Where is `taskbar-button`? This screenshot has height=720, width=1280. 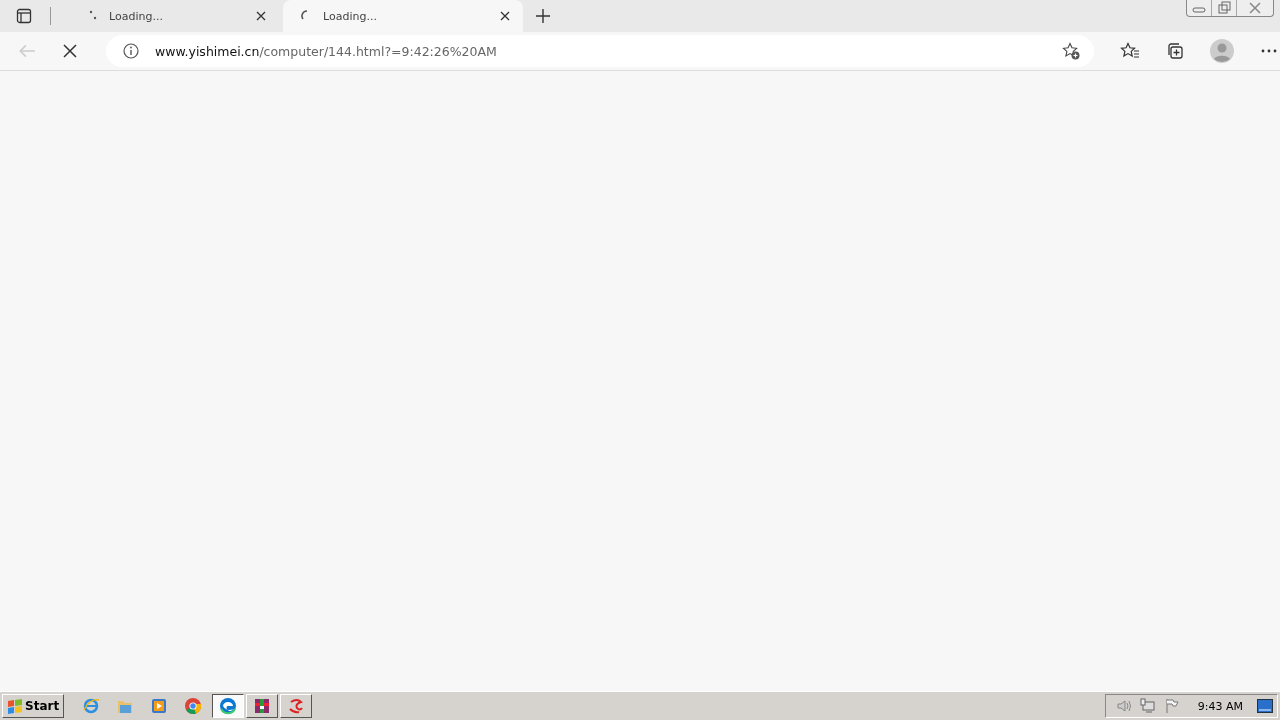
taskbar-button is located at coordinates (228, 706).